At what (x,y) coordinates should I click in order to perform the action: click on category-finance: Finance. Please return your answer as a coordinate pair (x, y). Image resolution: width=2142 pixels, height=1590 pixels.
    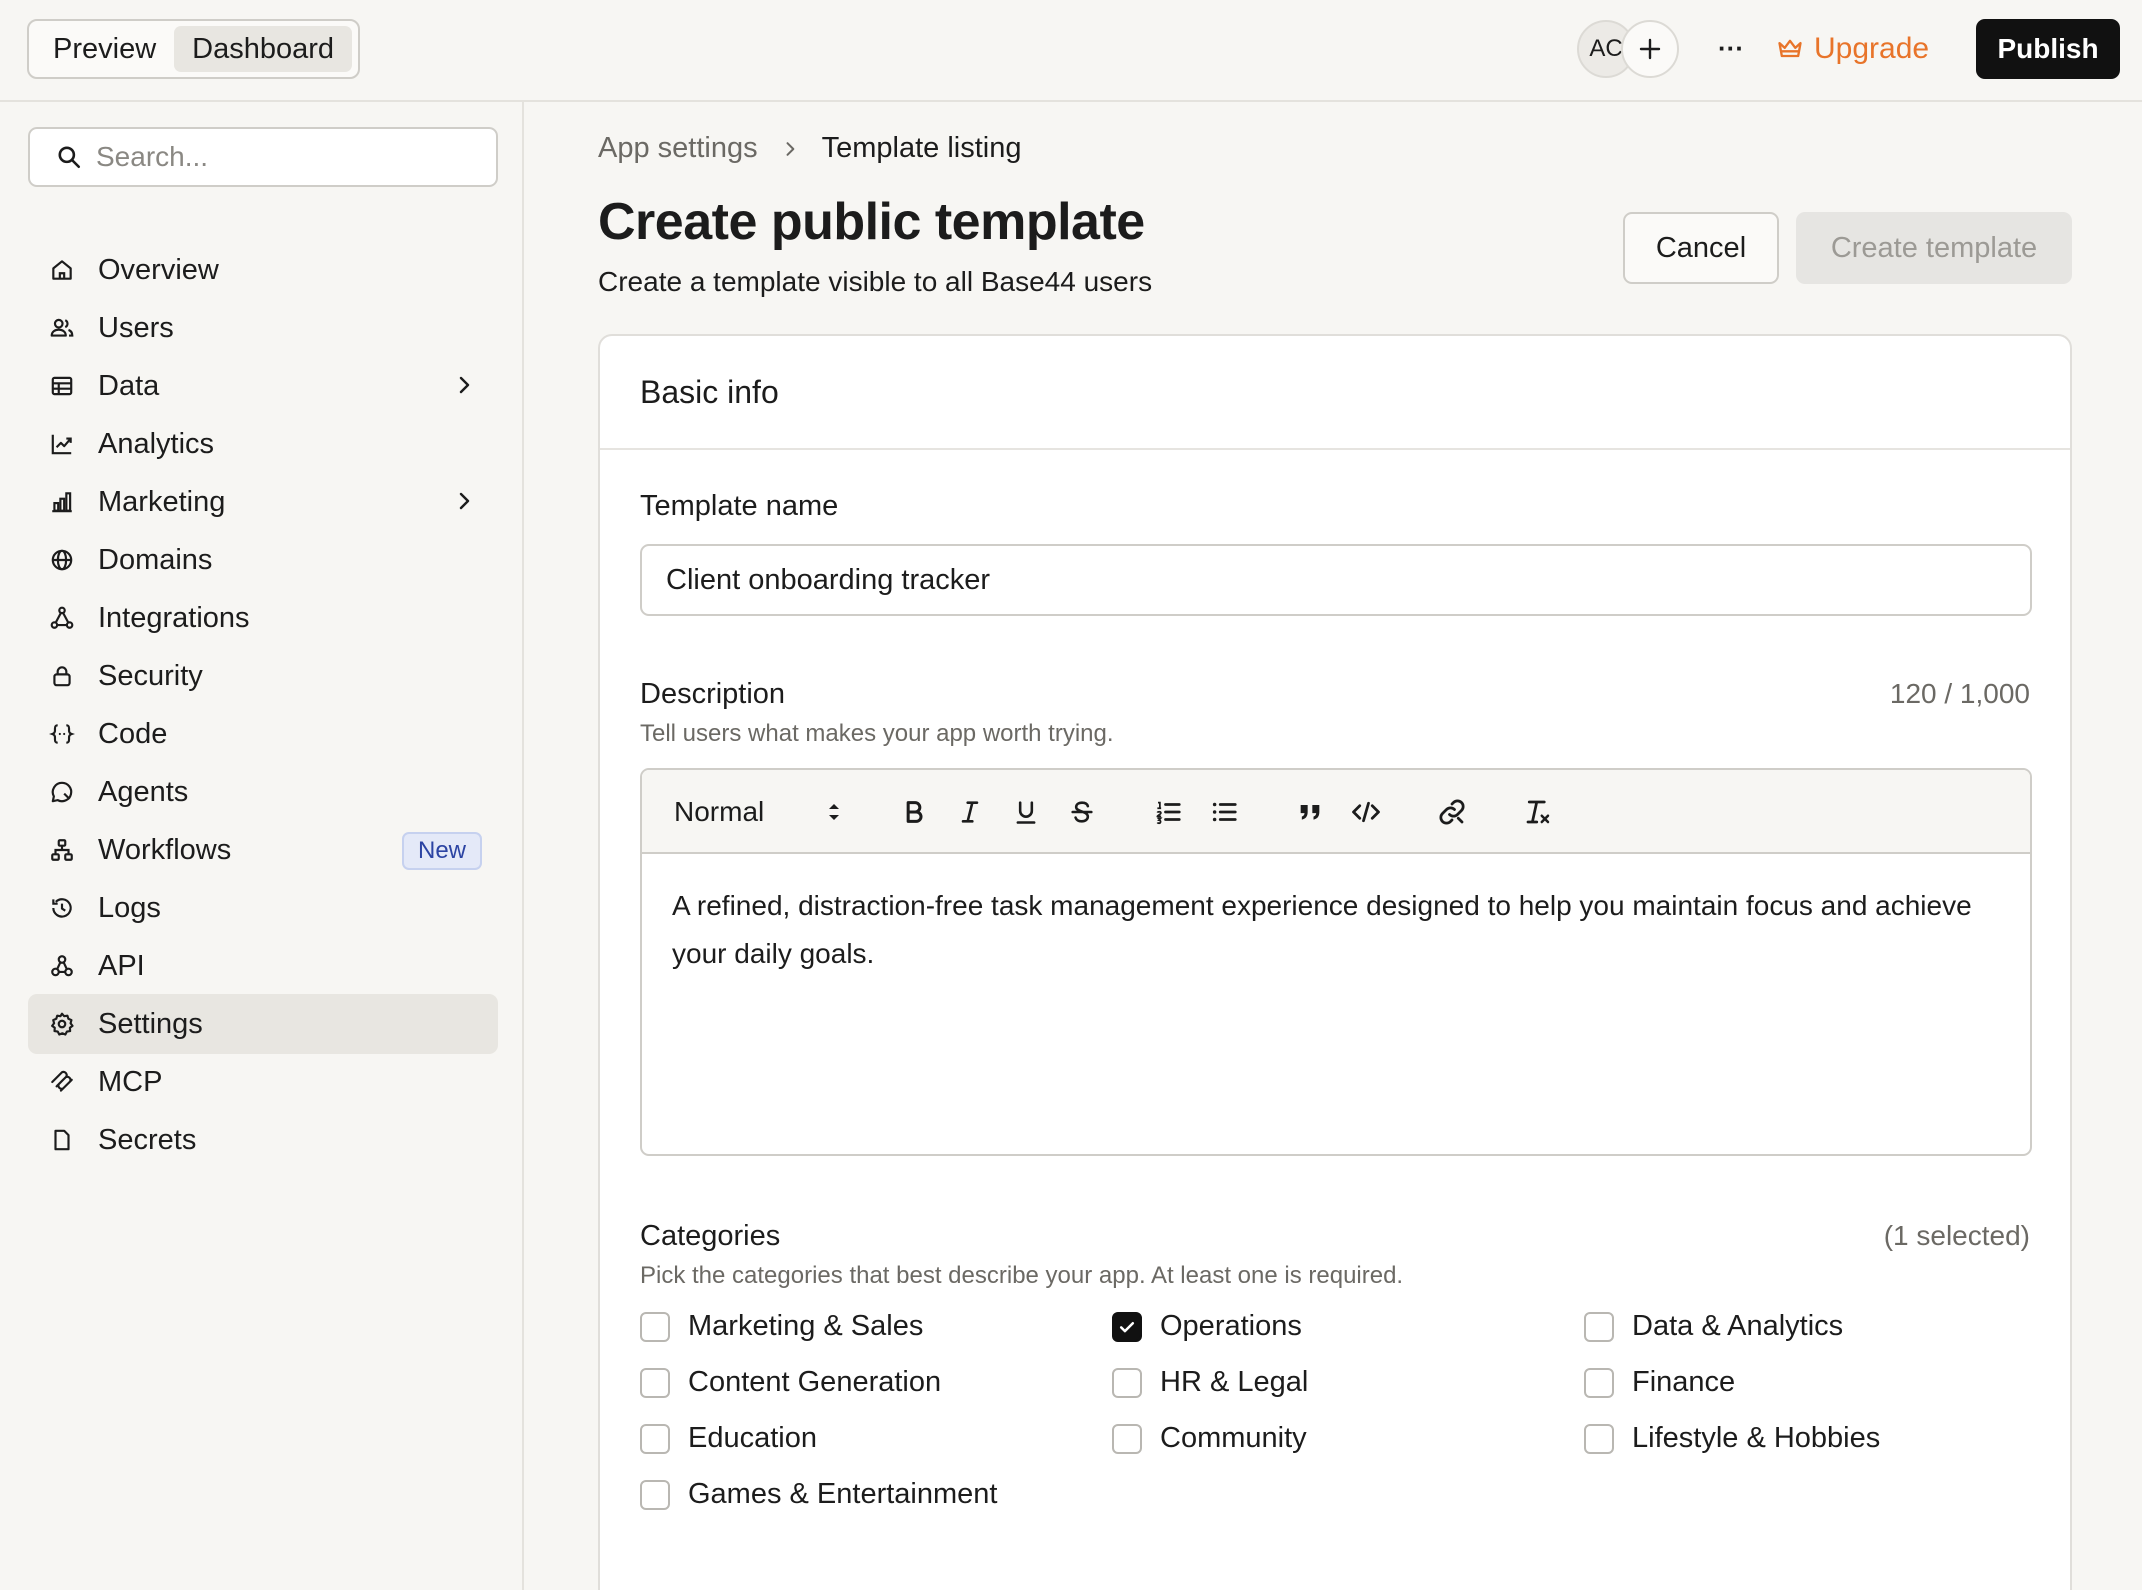
    Looking at the image, I should click on (1659, 1382).